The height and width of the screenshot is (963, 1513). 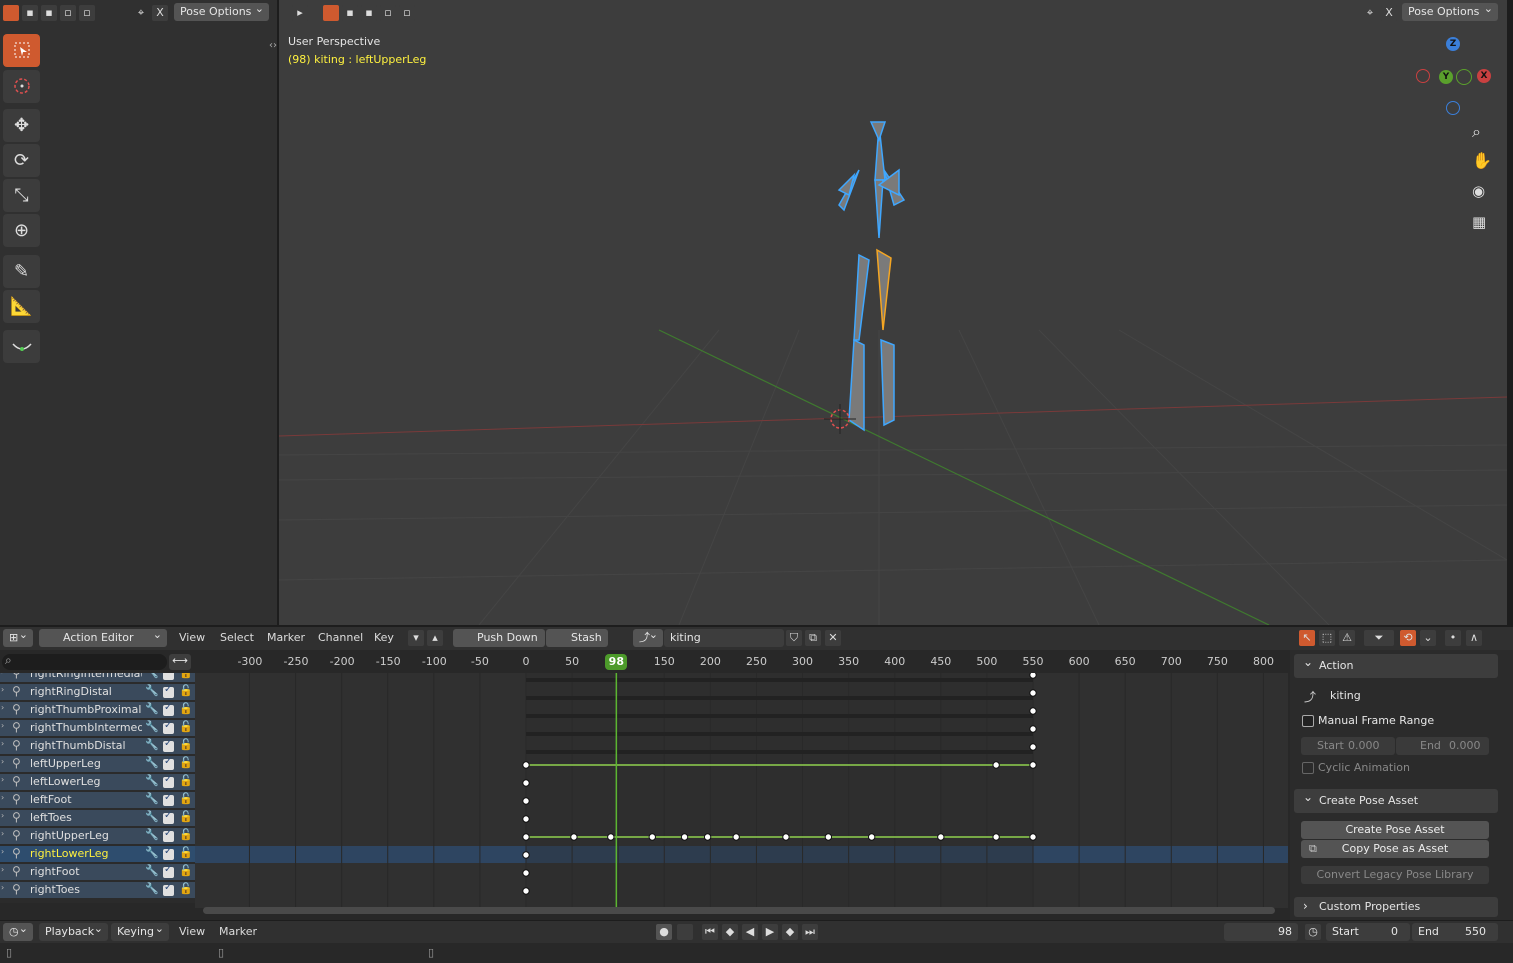 What do you see at coordinates (1450, 10) in the screenshot?
I see `pose-options-right-dropdown: Pose Options` at bounding box center [1450, 10].